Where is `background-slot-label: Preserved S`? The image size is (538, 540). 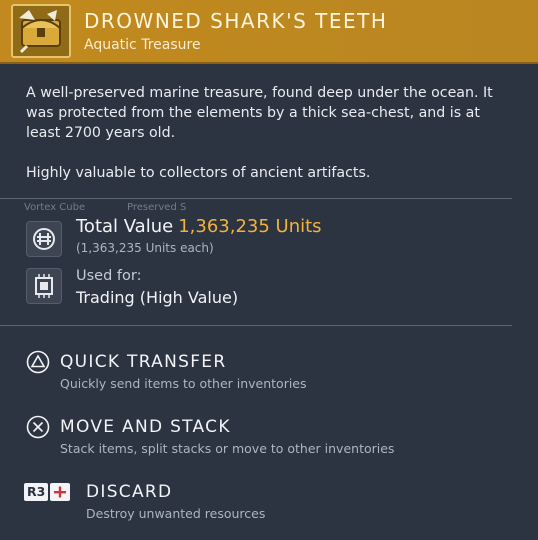
background-slot-label: Preserved S is located at coordinates (157, 207).